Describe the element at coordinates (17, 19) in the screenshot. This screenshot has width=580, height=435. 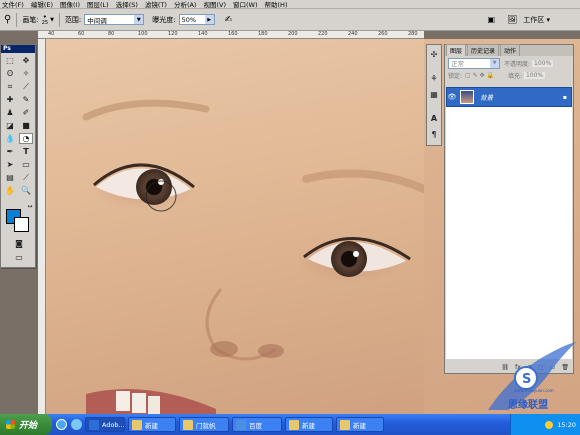
I see `divider` at that location.